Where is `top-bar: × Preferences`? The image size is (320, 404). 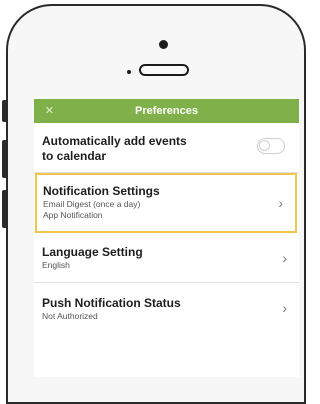 top-bar: × Preferences is located at coordinates (166, 111).